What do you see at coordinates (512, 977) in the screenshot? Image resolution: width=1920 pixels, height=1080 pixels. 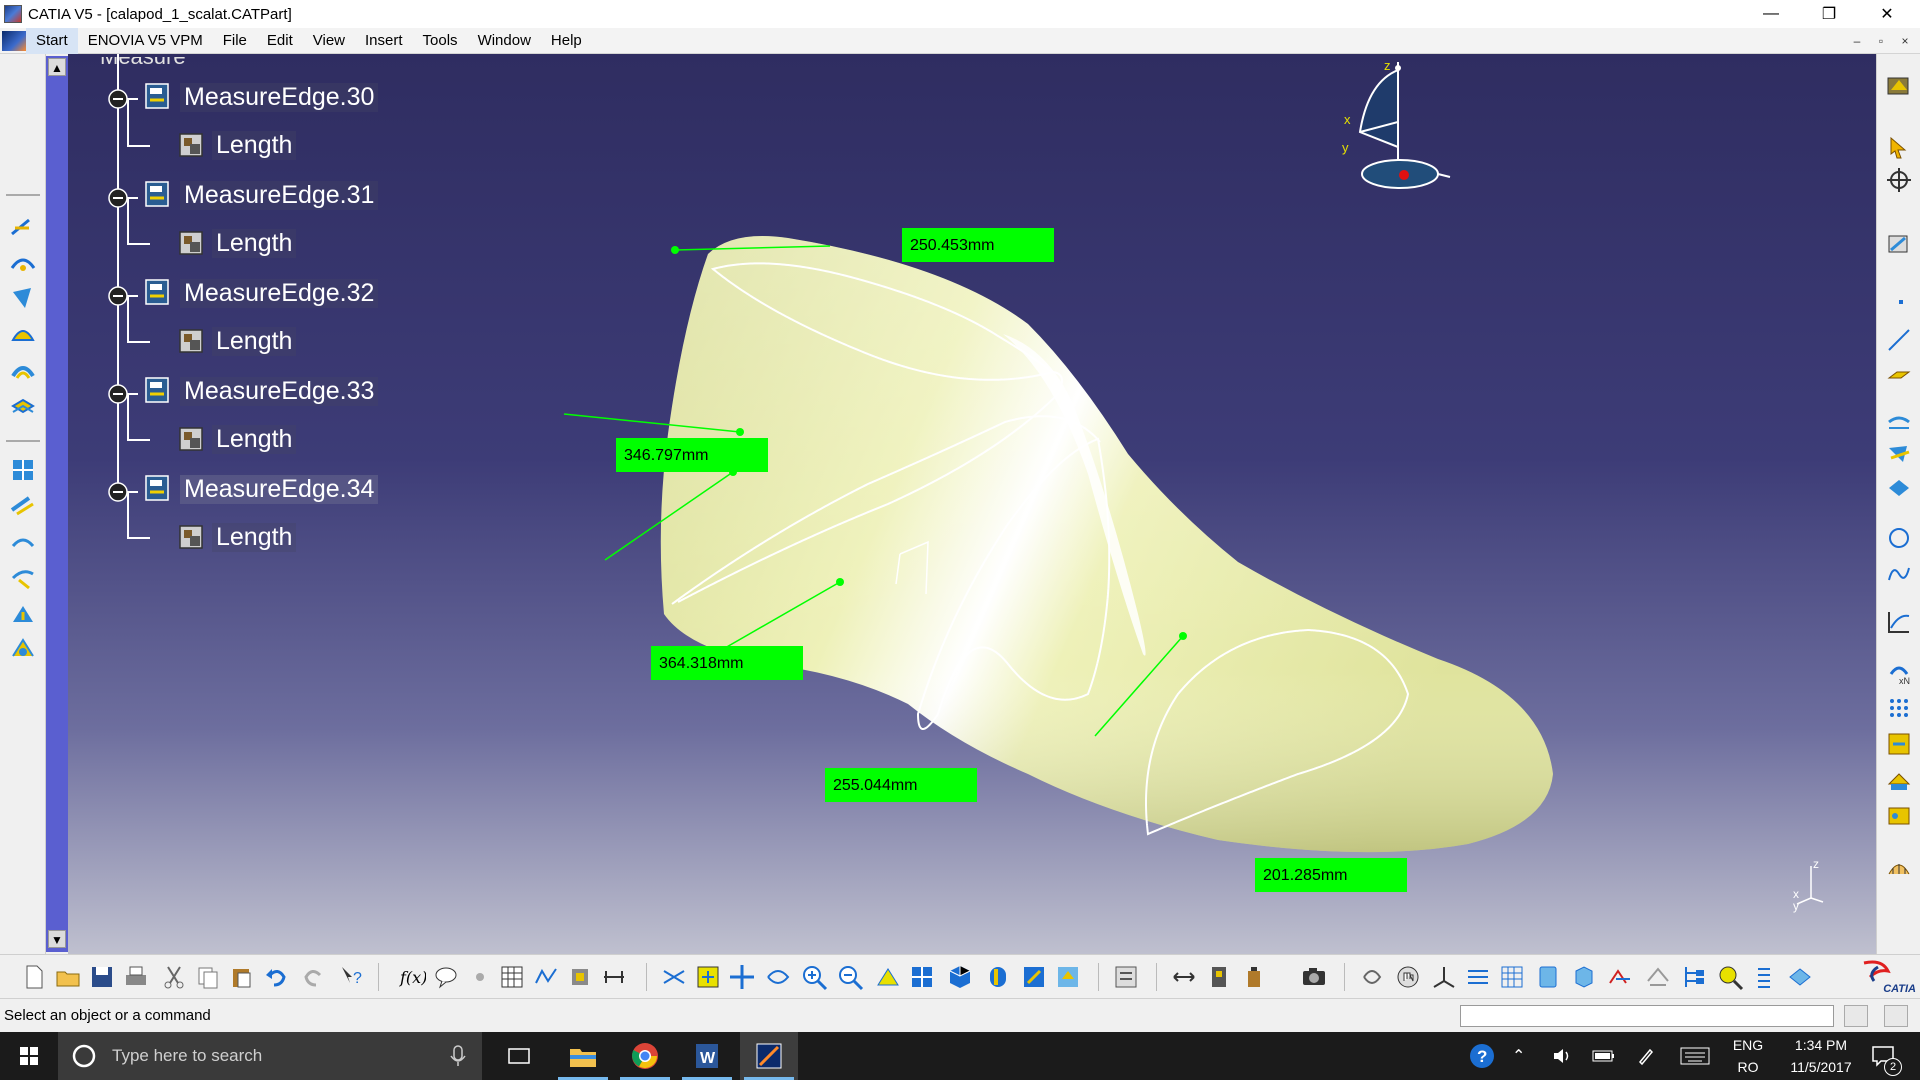 I see `design-table-icon` at bounding box center [512, 977].